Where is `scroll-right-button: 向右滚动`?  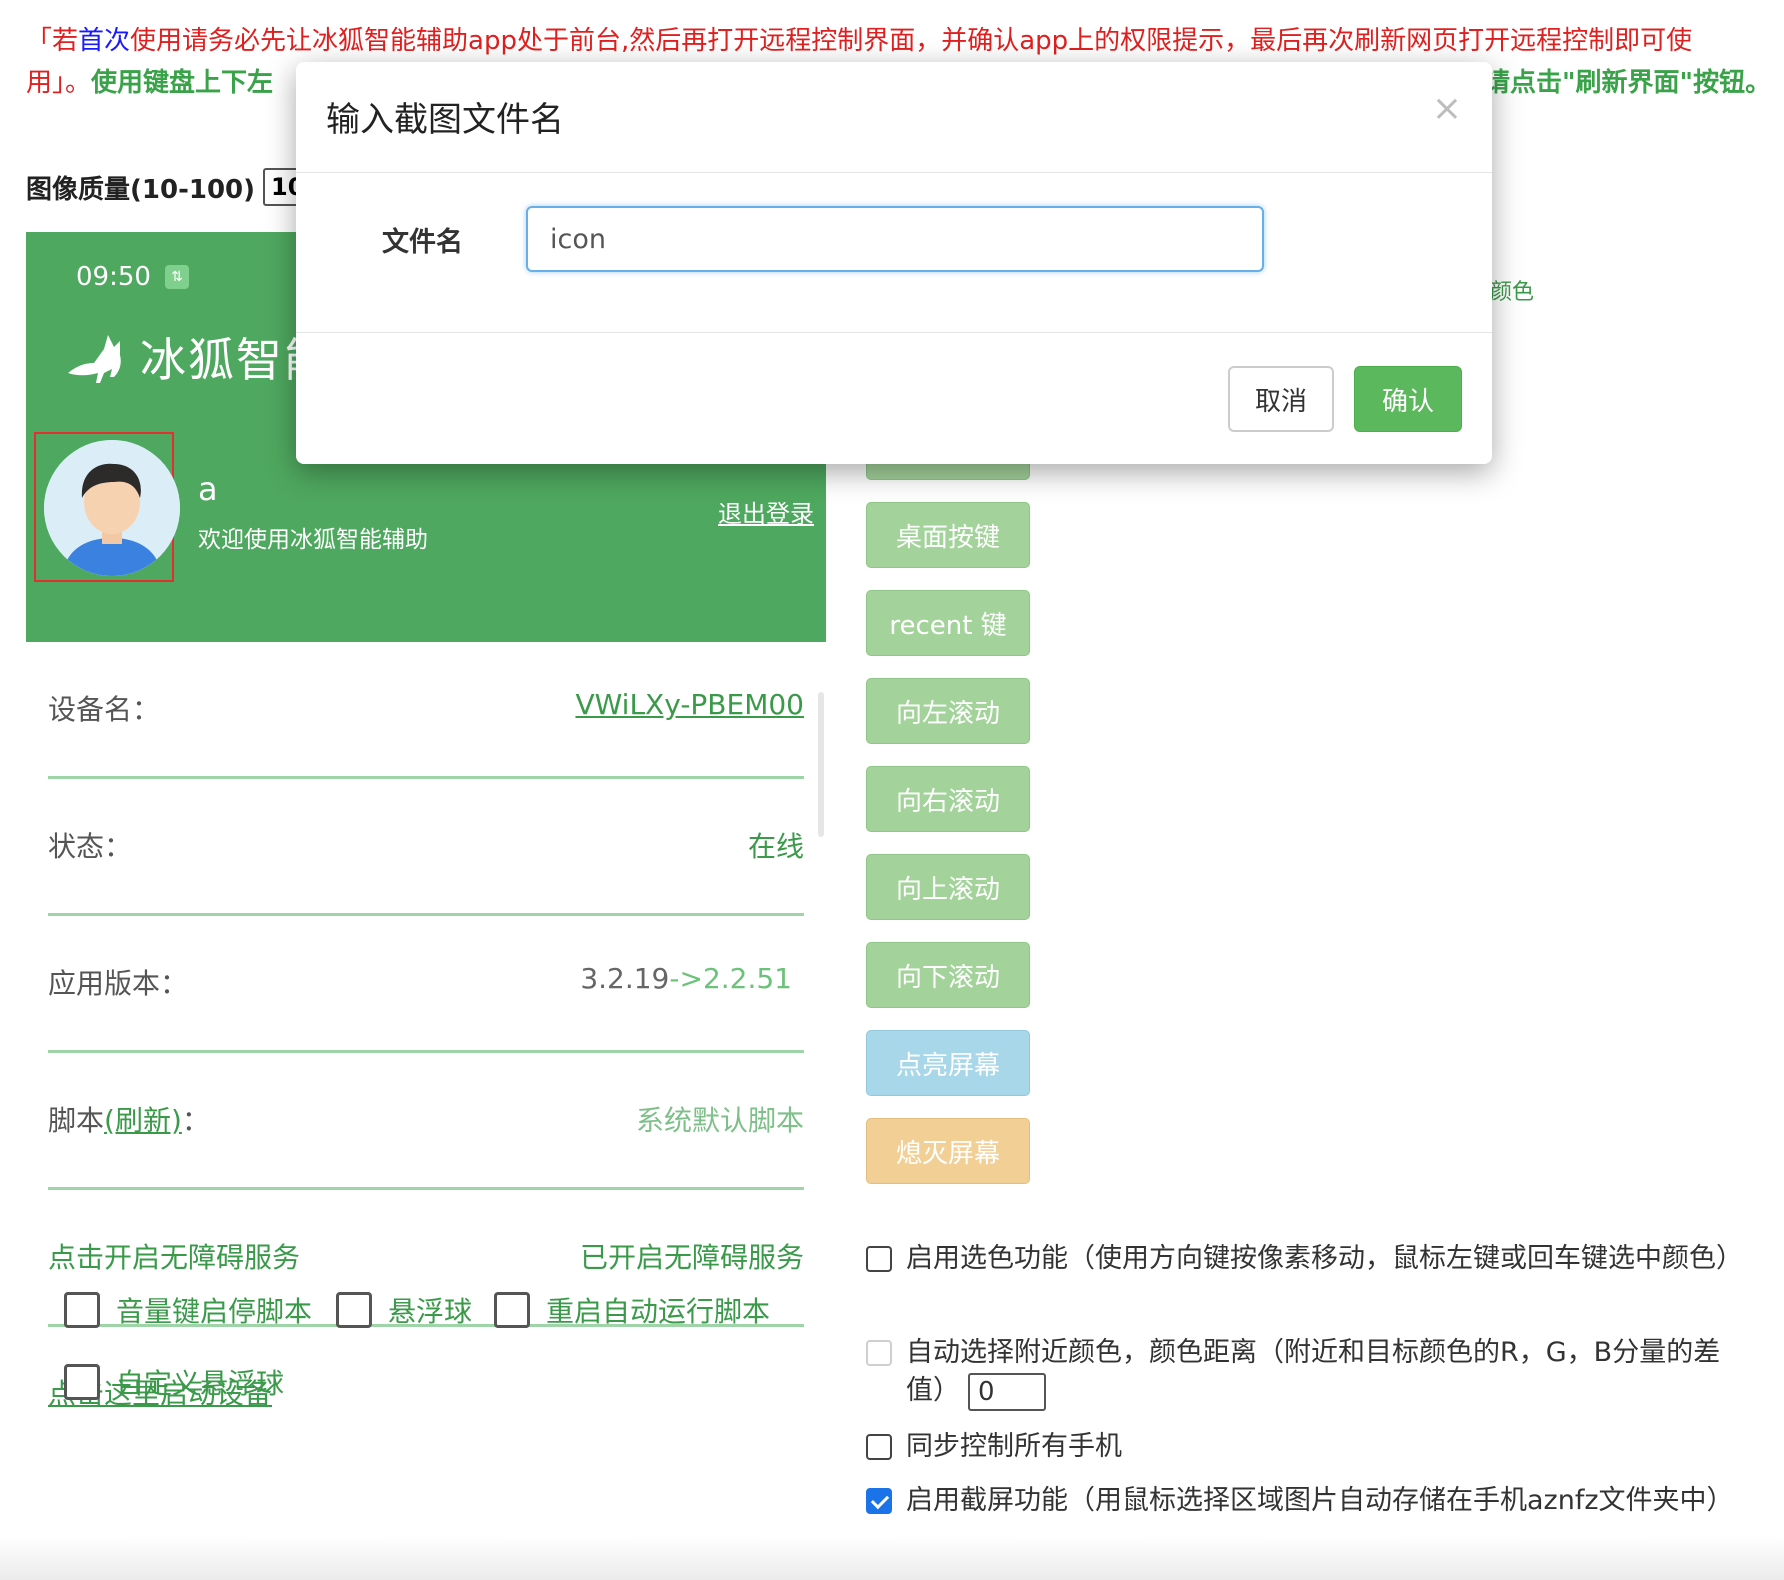
scroll-right-button: 向右滚动 is located at coordinates (948, 799).